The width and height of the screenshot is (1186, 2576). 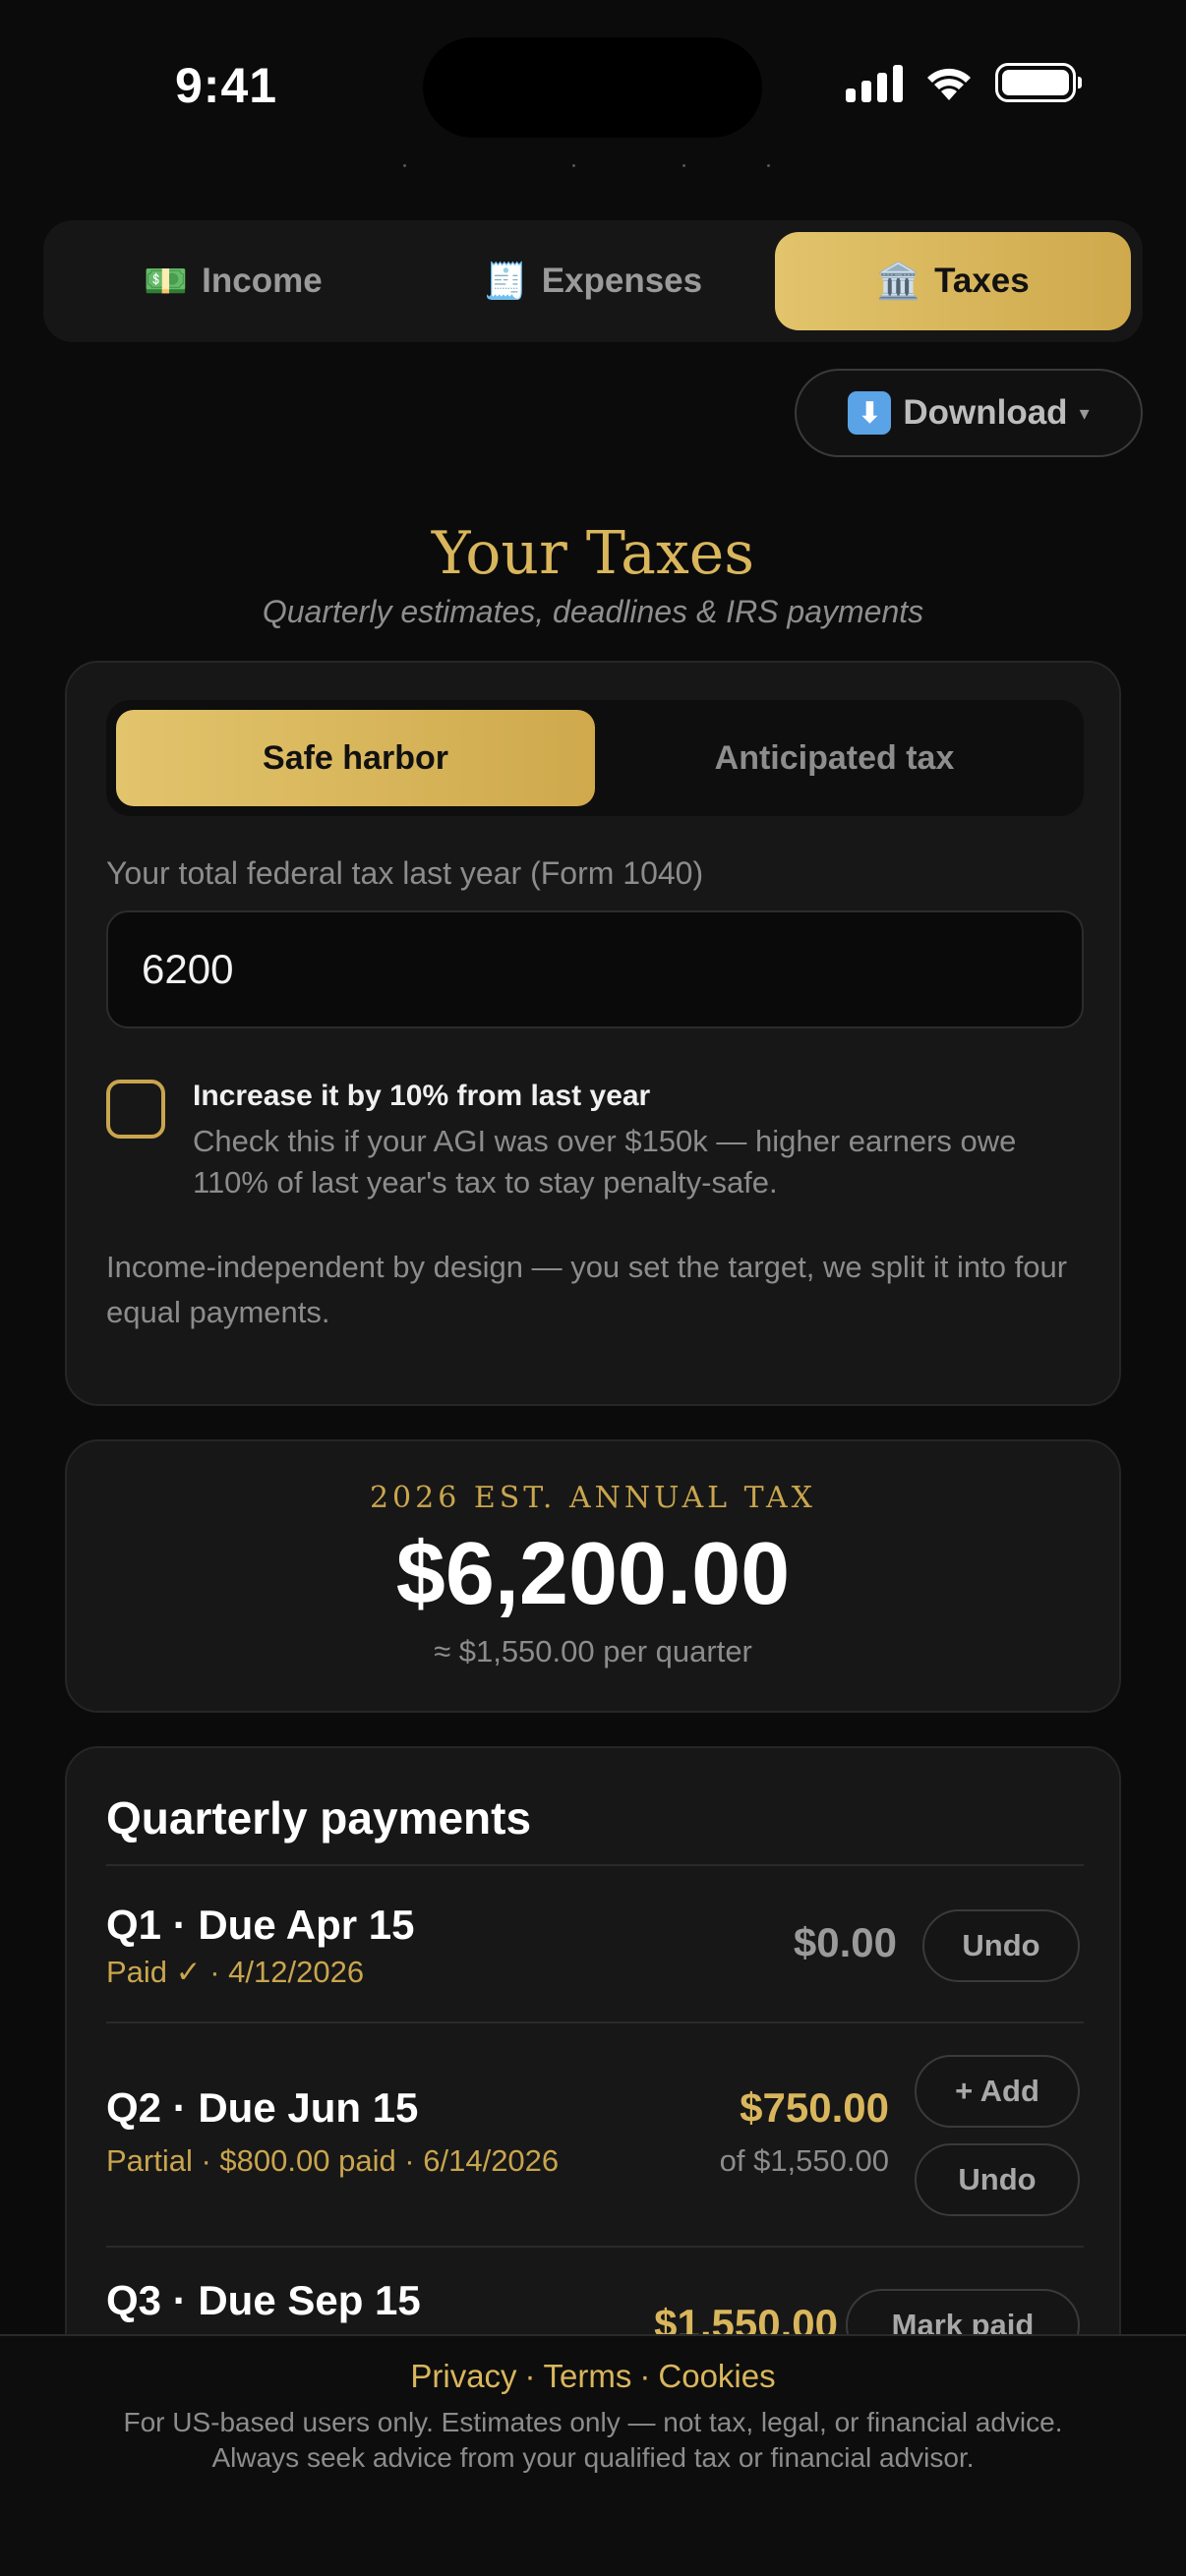 What do you see at coordinates (463, 2376) in the screenshot?
I see `privacy-link: Privacy` at bounding box center [463, 2376].